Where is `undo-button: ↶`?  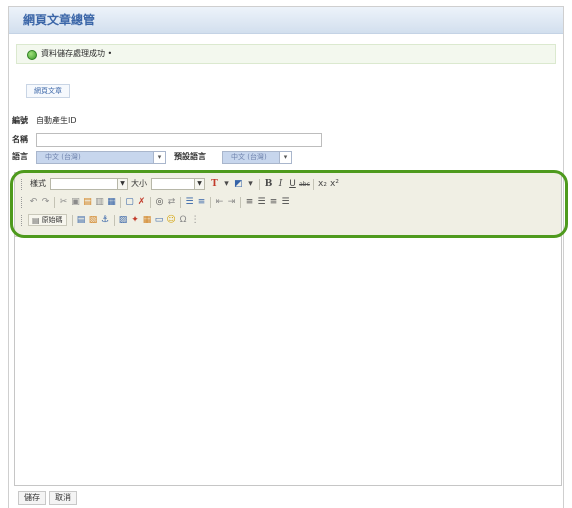
undo-button: ↶ is located at coordinates (33, 202).